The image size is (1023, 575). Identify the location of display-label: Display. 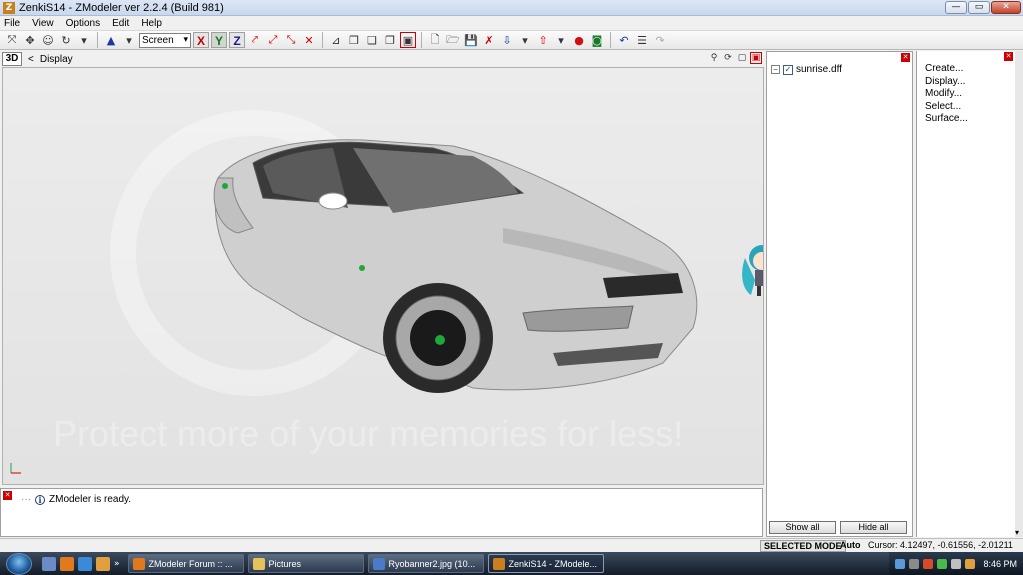
(56, 59).